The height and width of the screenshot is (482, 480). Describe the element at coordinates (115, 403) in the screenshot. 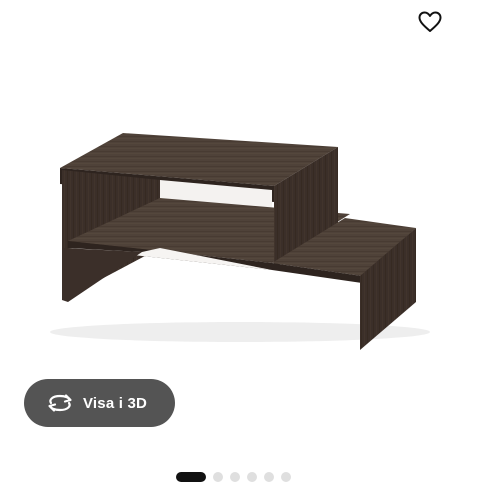

I see `view-in-3d-label: Visa i 3D` at that location.